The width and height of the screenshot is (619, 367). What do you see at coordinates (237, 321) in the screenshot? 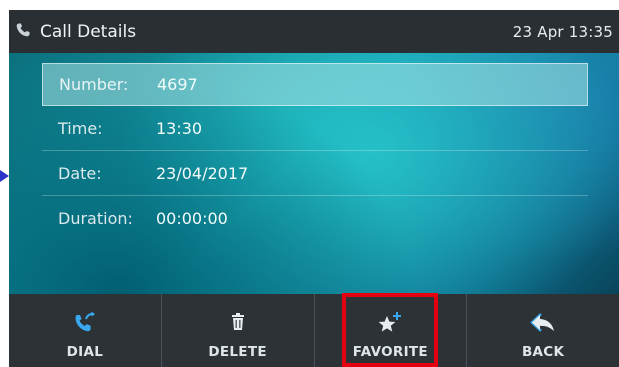
I see `trash-icon` at bounding box center [237, 321].